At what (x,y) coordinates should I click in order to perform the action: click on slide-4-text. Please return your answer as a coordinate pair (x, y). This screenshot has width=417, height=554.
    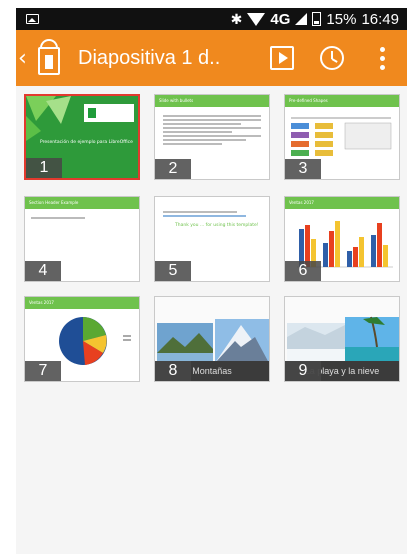
    Looking at the image, I should click on (61, 218).